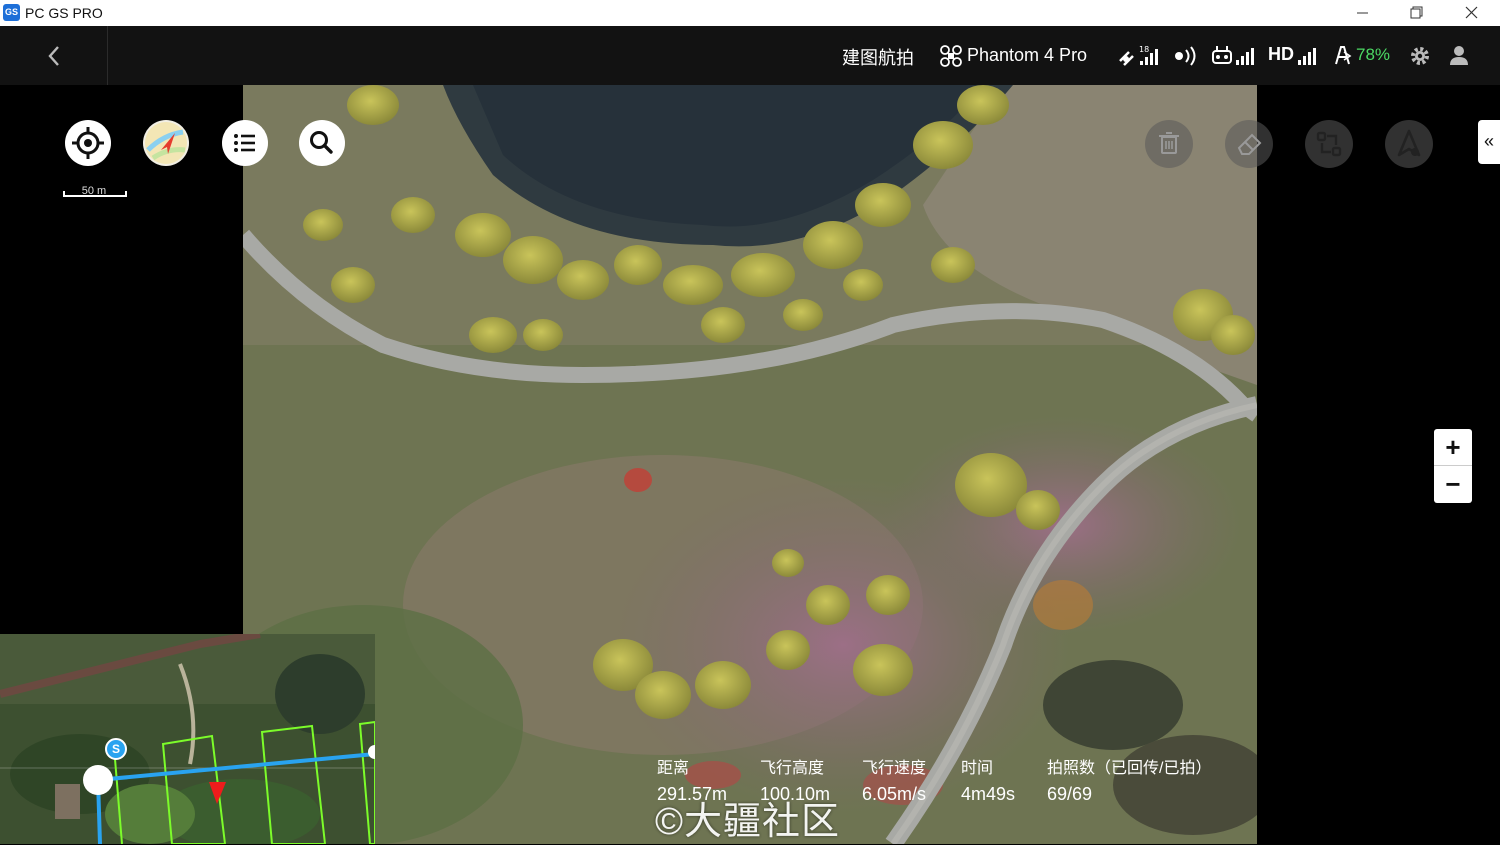  What do you see at coordinates (1070, 794) in the screenshot?
I see `photo-count-value: 69/69` at bounding box center [1070, 794].